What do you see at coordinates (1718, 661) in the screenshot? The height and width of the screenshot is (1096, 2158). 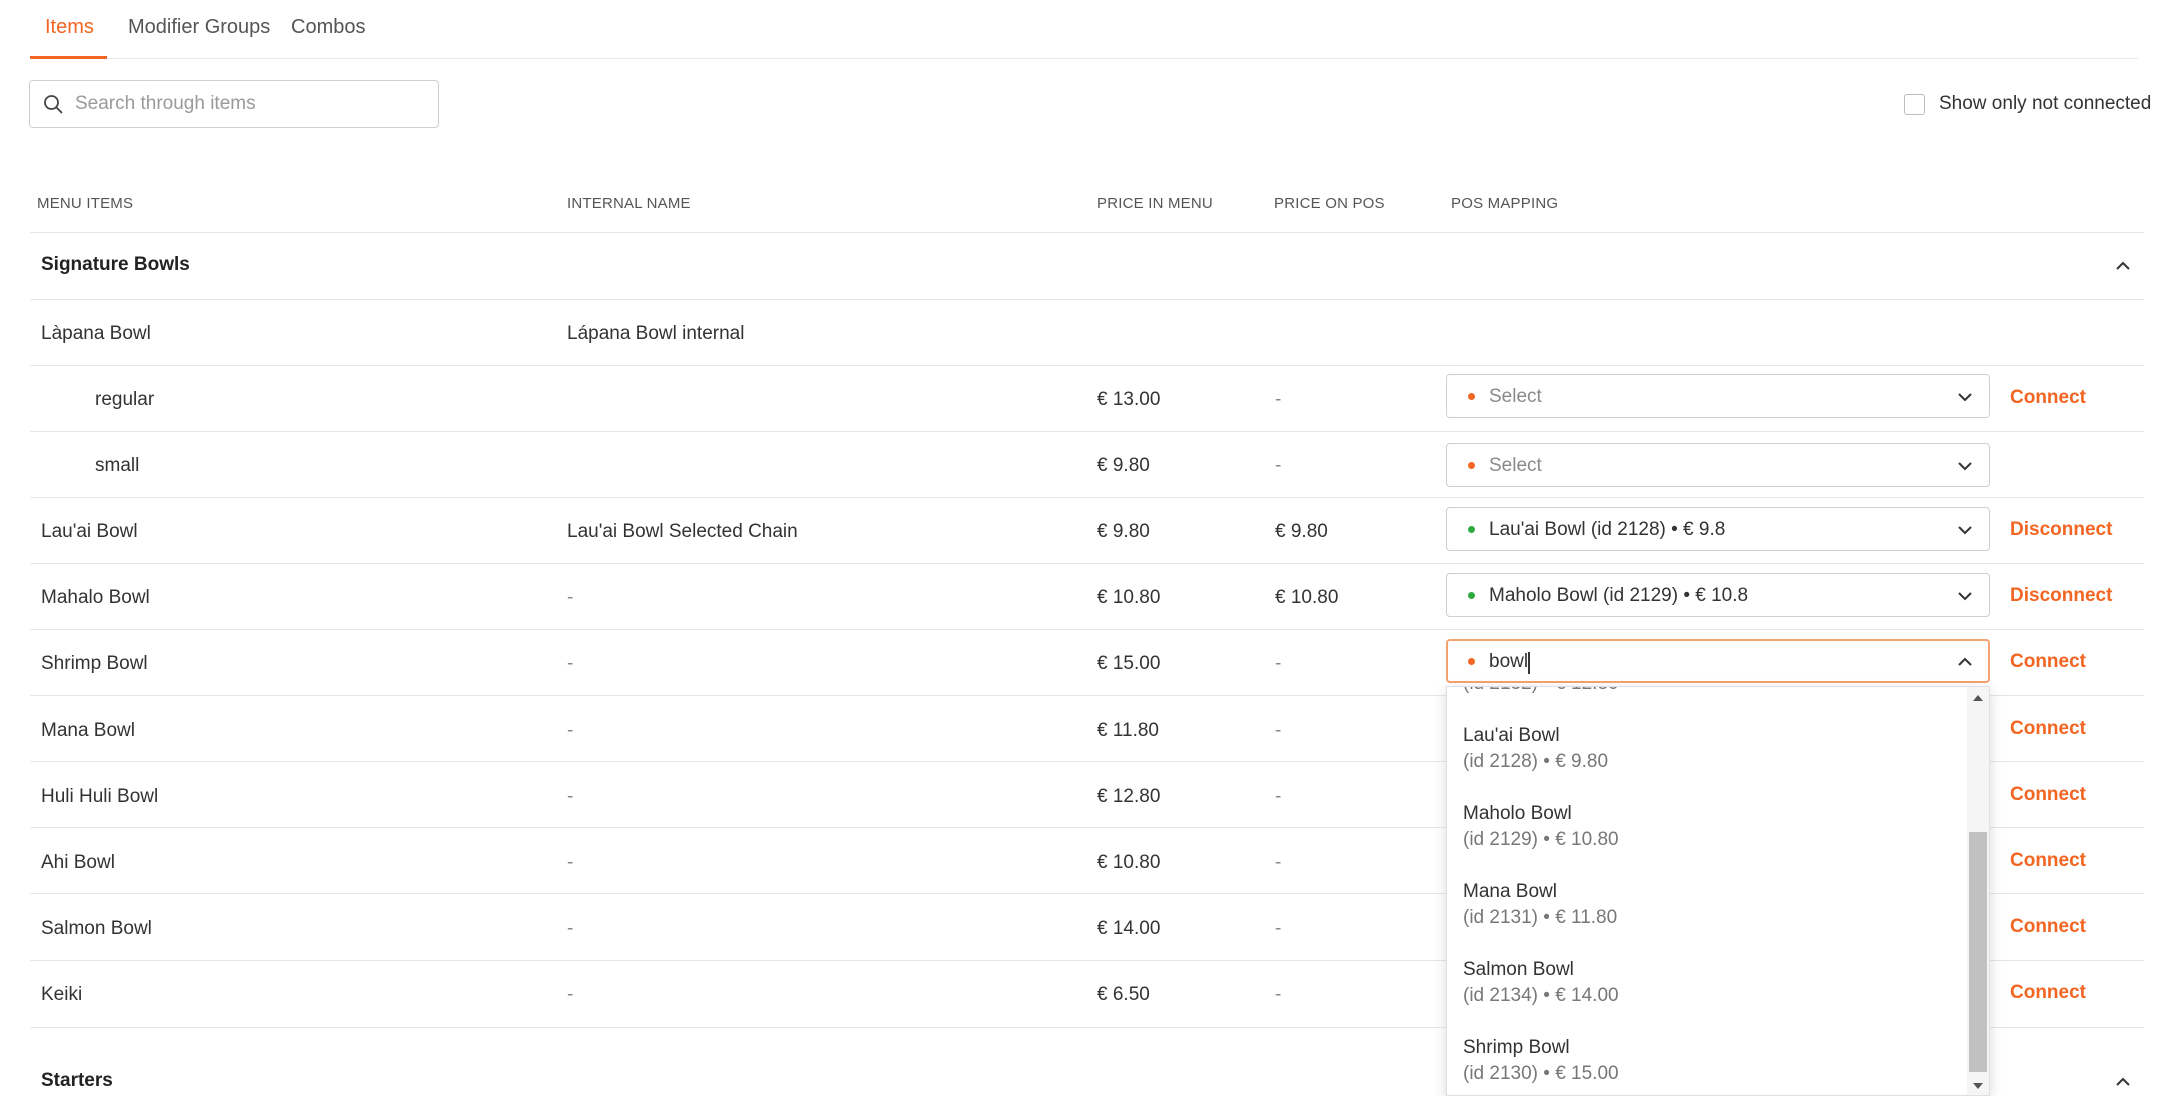 I see `pos-mapping-search-input: bowl` at bounding box center [1718, 661].